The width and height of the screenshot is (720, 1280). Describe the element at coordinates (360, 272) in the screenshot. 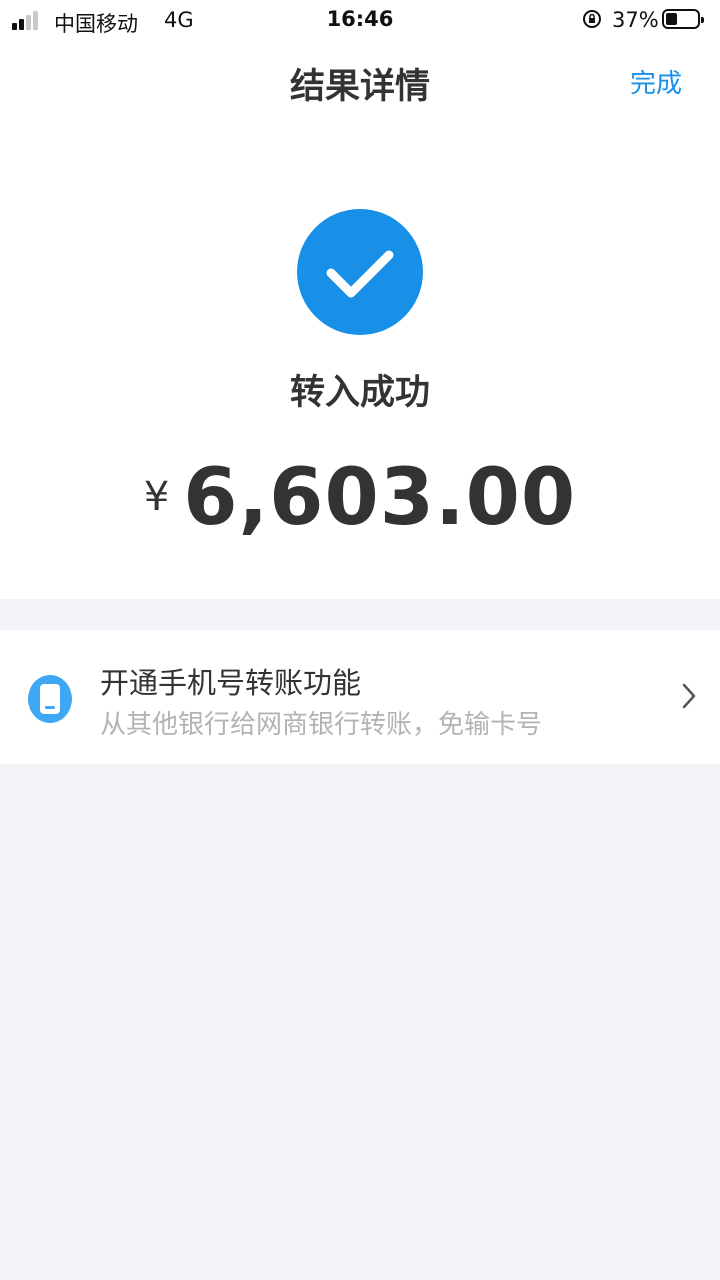

I see `success-check-icon` at that location.